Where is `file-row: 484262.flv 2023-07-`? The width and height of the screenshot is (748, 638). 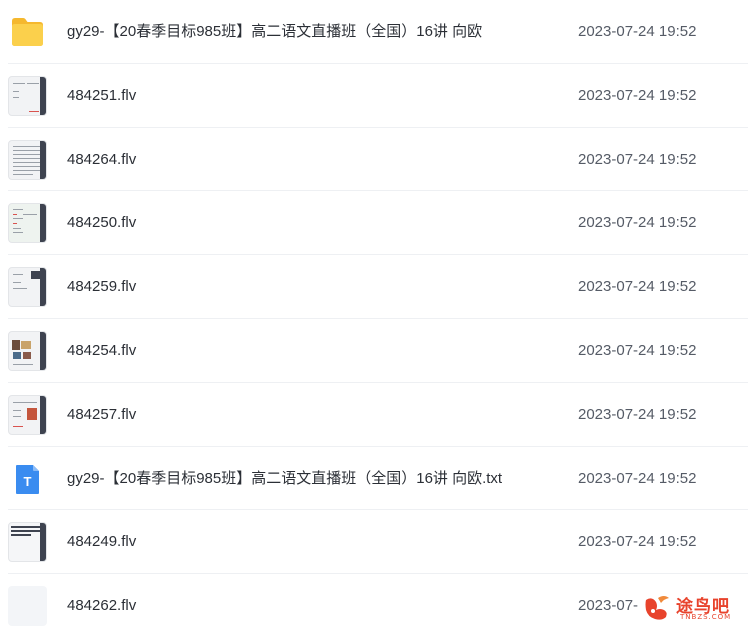 file-row: 484262.flv 2023-07- is located at coordinates (378, 606).